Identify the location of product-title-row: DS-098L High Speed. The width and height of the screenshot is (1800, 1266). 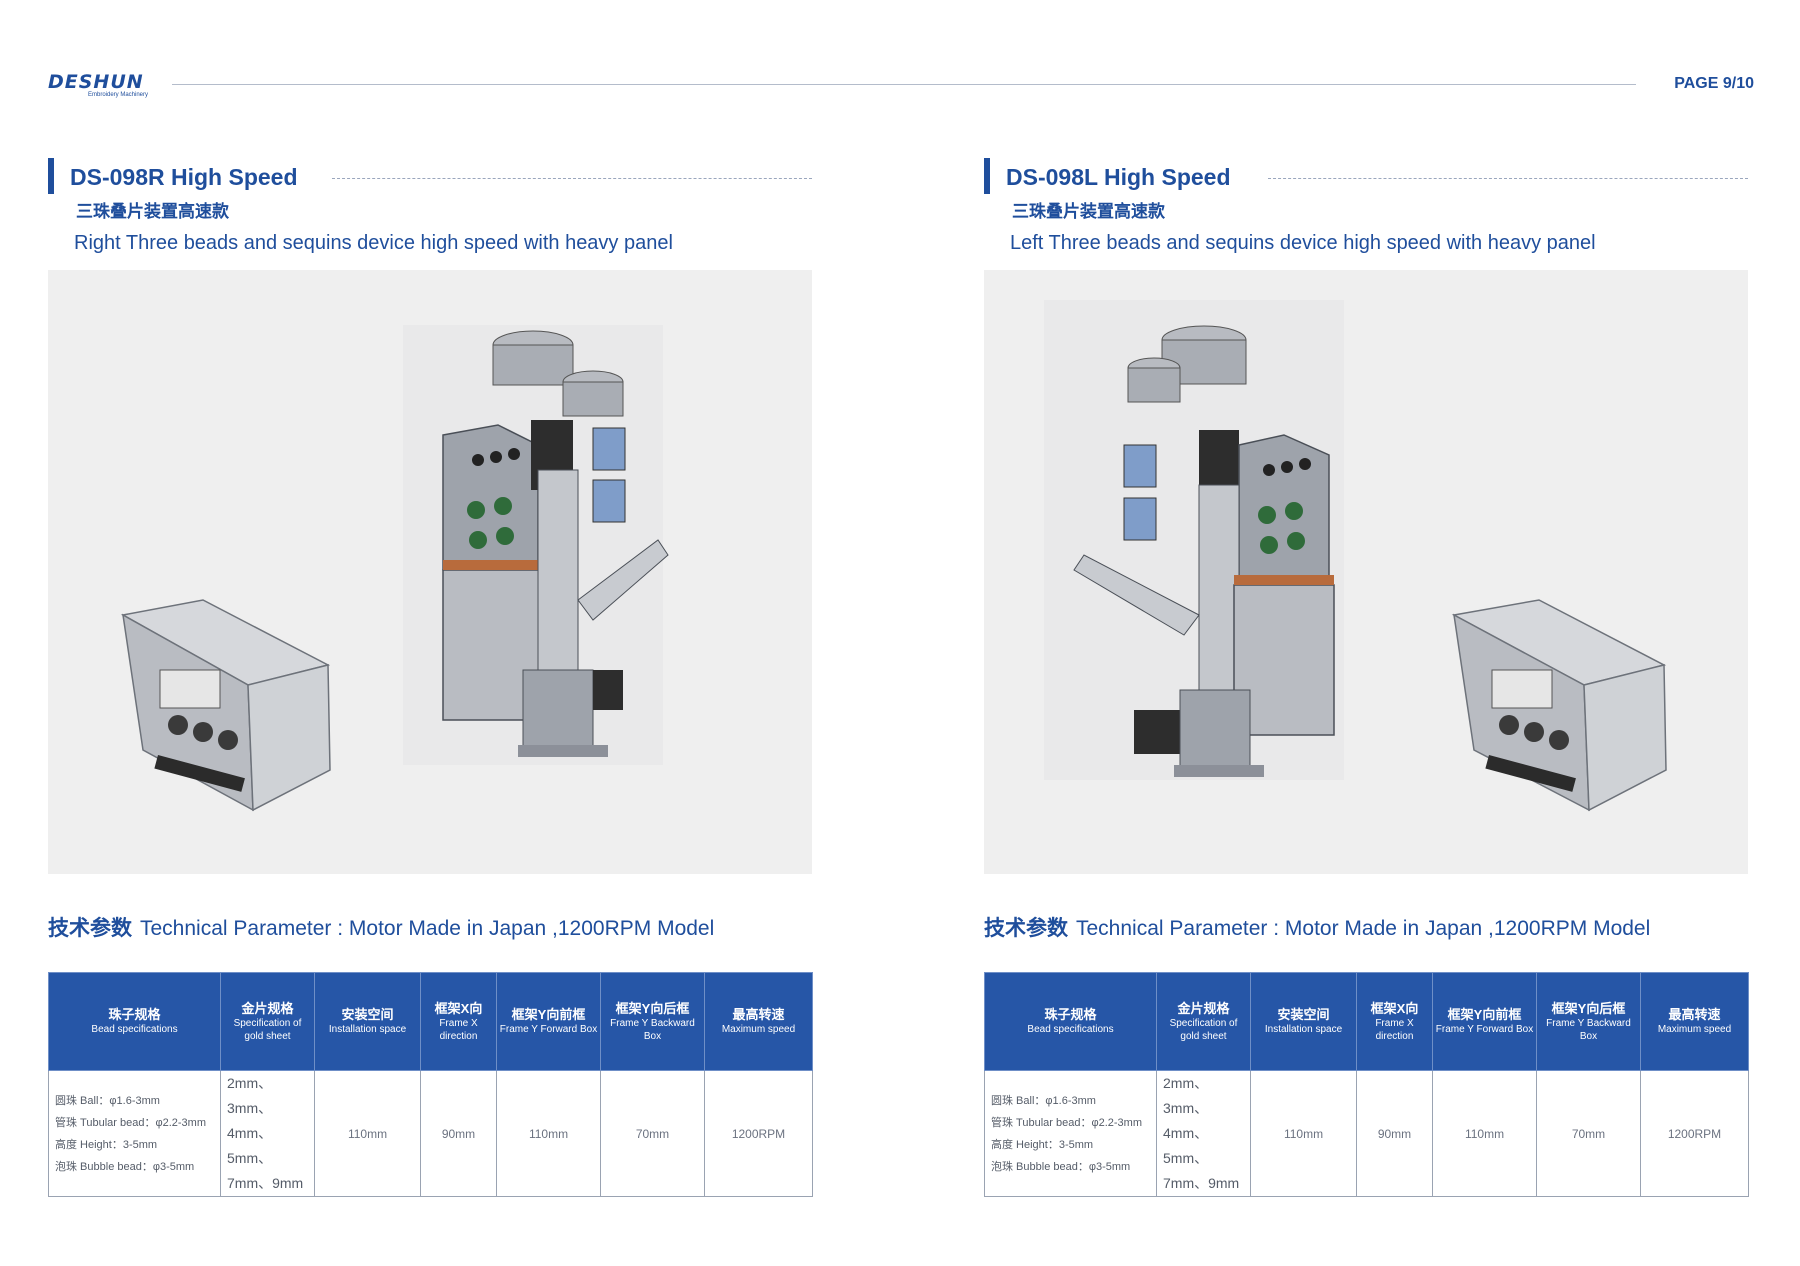
(1366, 176).